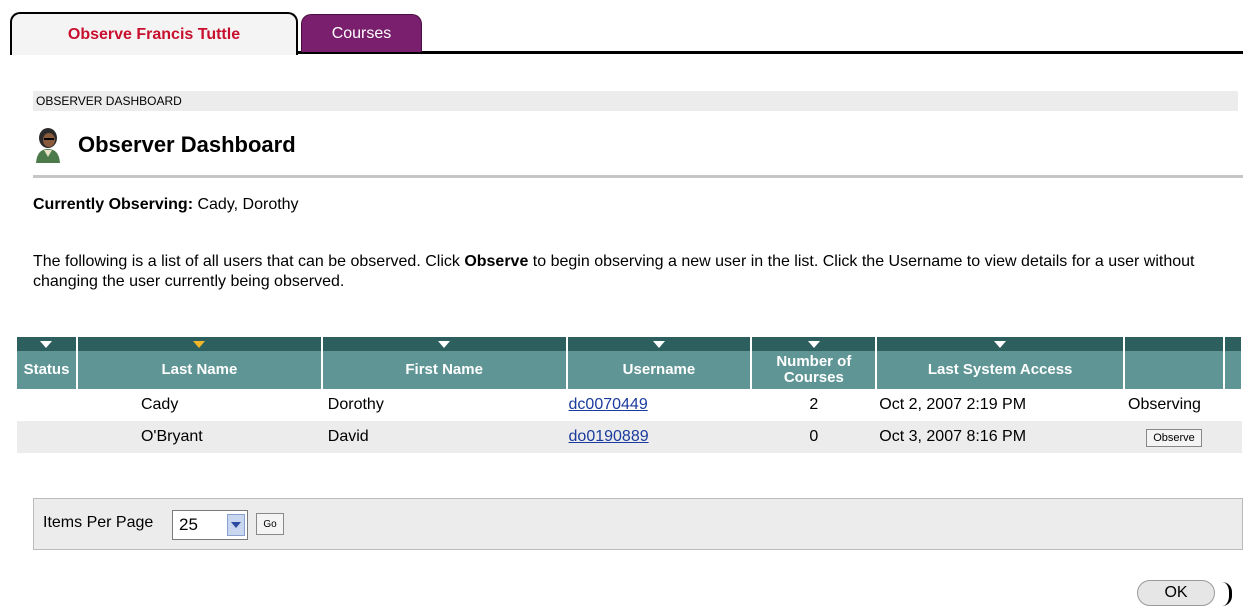 The width and height of the screenshot is (1243, 606). Describe the element at coordinates (1176, 593) in the screenshot. I see `ok-button: OK` at that location.